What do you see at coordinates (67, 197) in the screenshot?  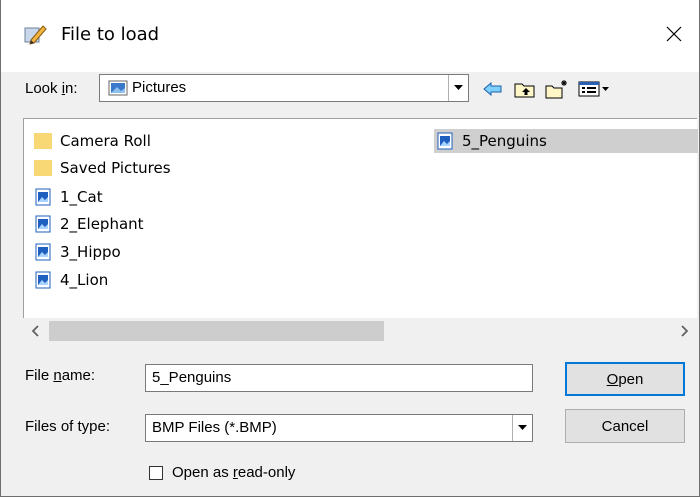 I see `list-item-1-cat: 1_Cat` at bounding box center [67, 197].